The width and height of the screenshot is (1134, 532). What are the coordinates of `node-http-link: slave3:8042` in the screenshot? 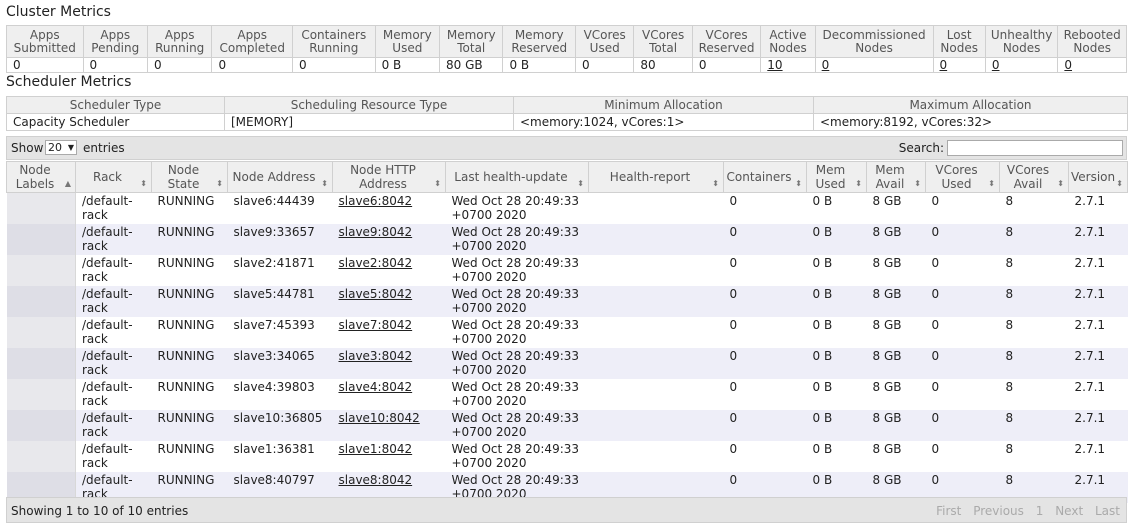 It's located at (376, 356).